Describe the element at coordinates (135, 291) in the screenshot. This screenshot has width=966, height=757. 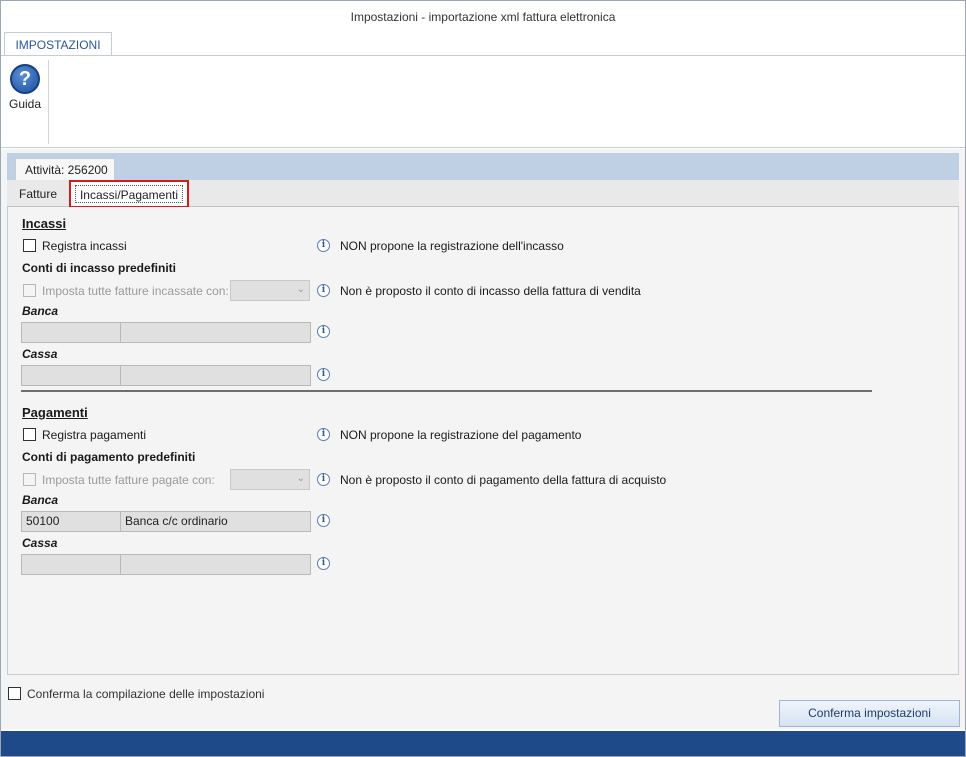
I see `imposta-incassate-label: Imposta tutte fatture incassate con:` at that location.